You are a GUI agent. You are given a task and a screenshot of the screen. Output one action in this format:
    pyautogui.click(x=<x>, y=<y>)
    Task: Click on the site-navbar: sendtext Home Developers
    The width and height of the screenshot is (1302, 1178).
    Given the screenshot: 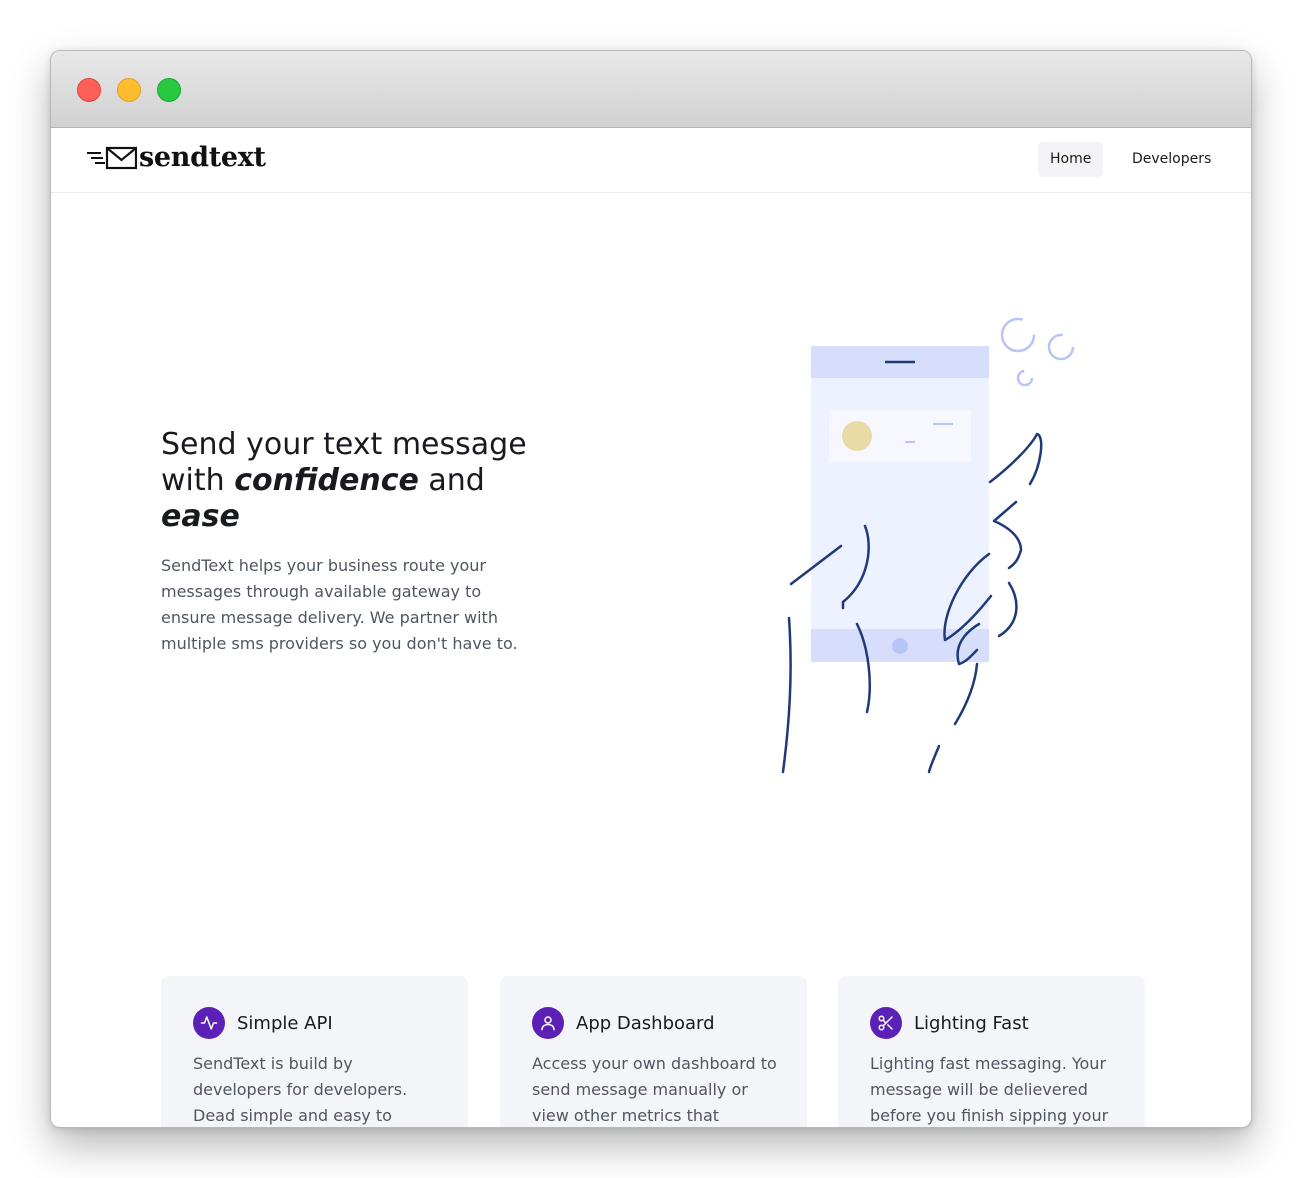 What is the action you would take?
    pyautogui.click(x=651, y=160)
    